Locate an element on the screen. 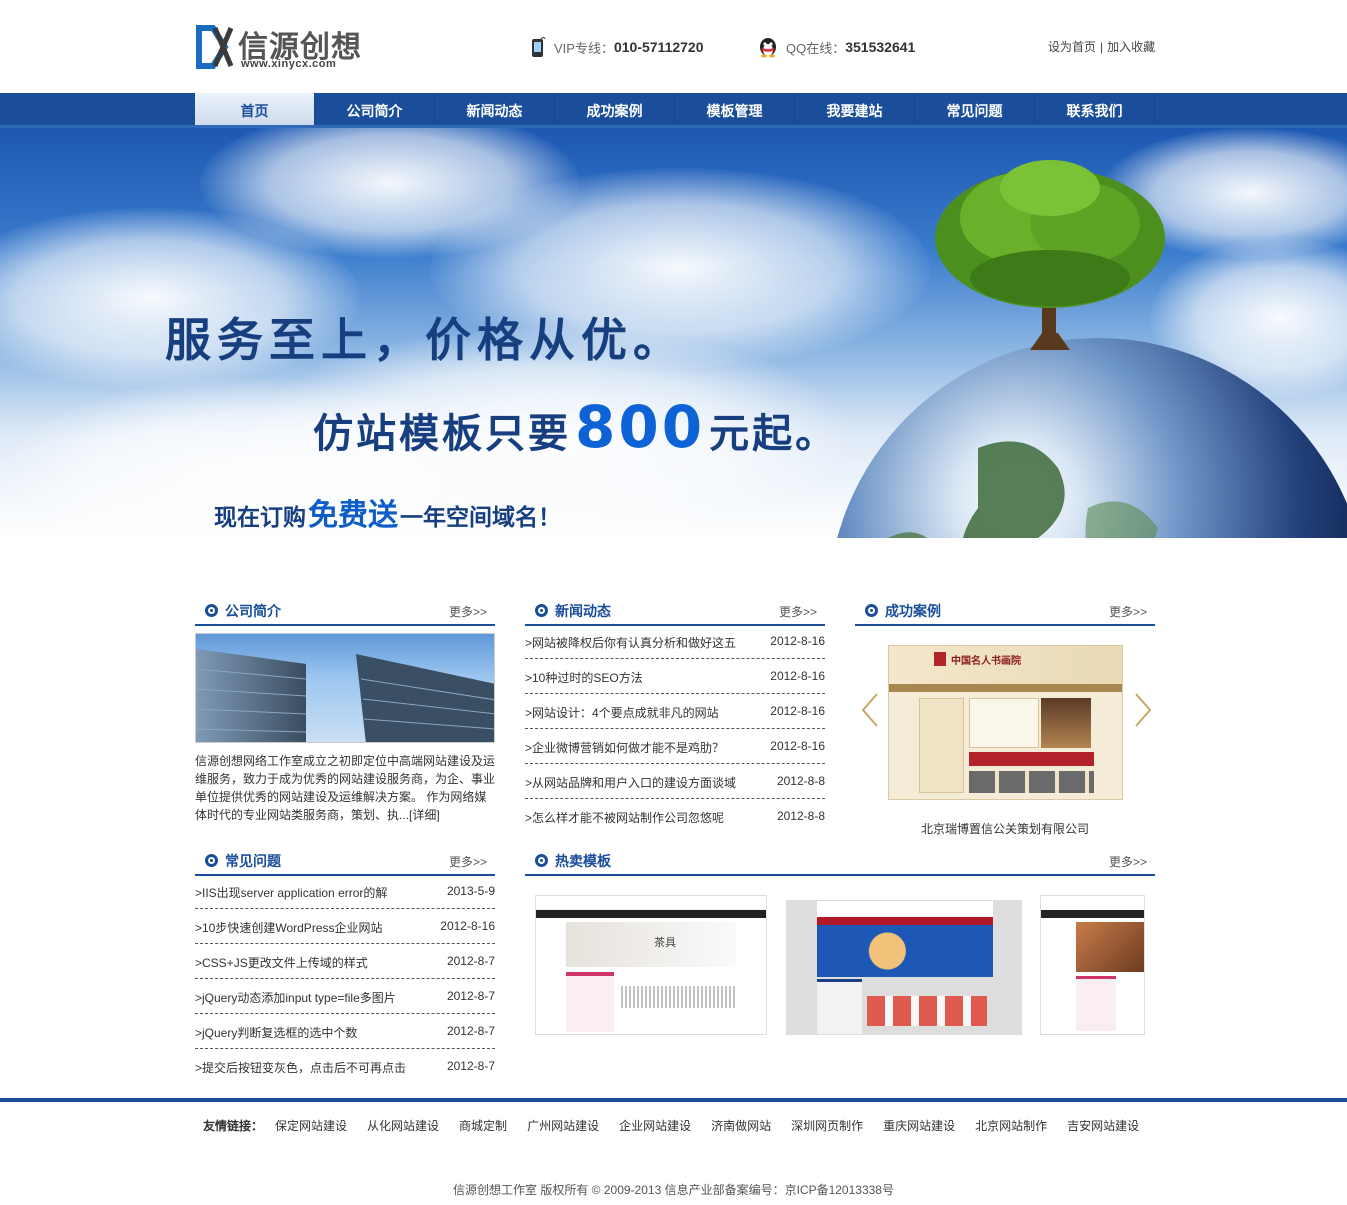 The image size is (1347, 1205). list-item: >IIS出现server application error的解 2013-5-9 is located at coordinates (345, 891).